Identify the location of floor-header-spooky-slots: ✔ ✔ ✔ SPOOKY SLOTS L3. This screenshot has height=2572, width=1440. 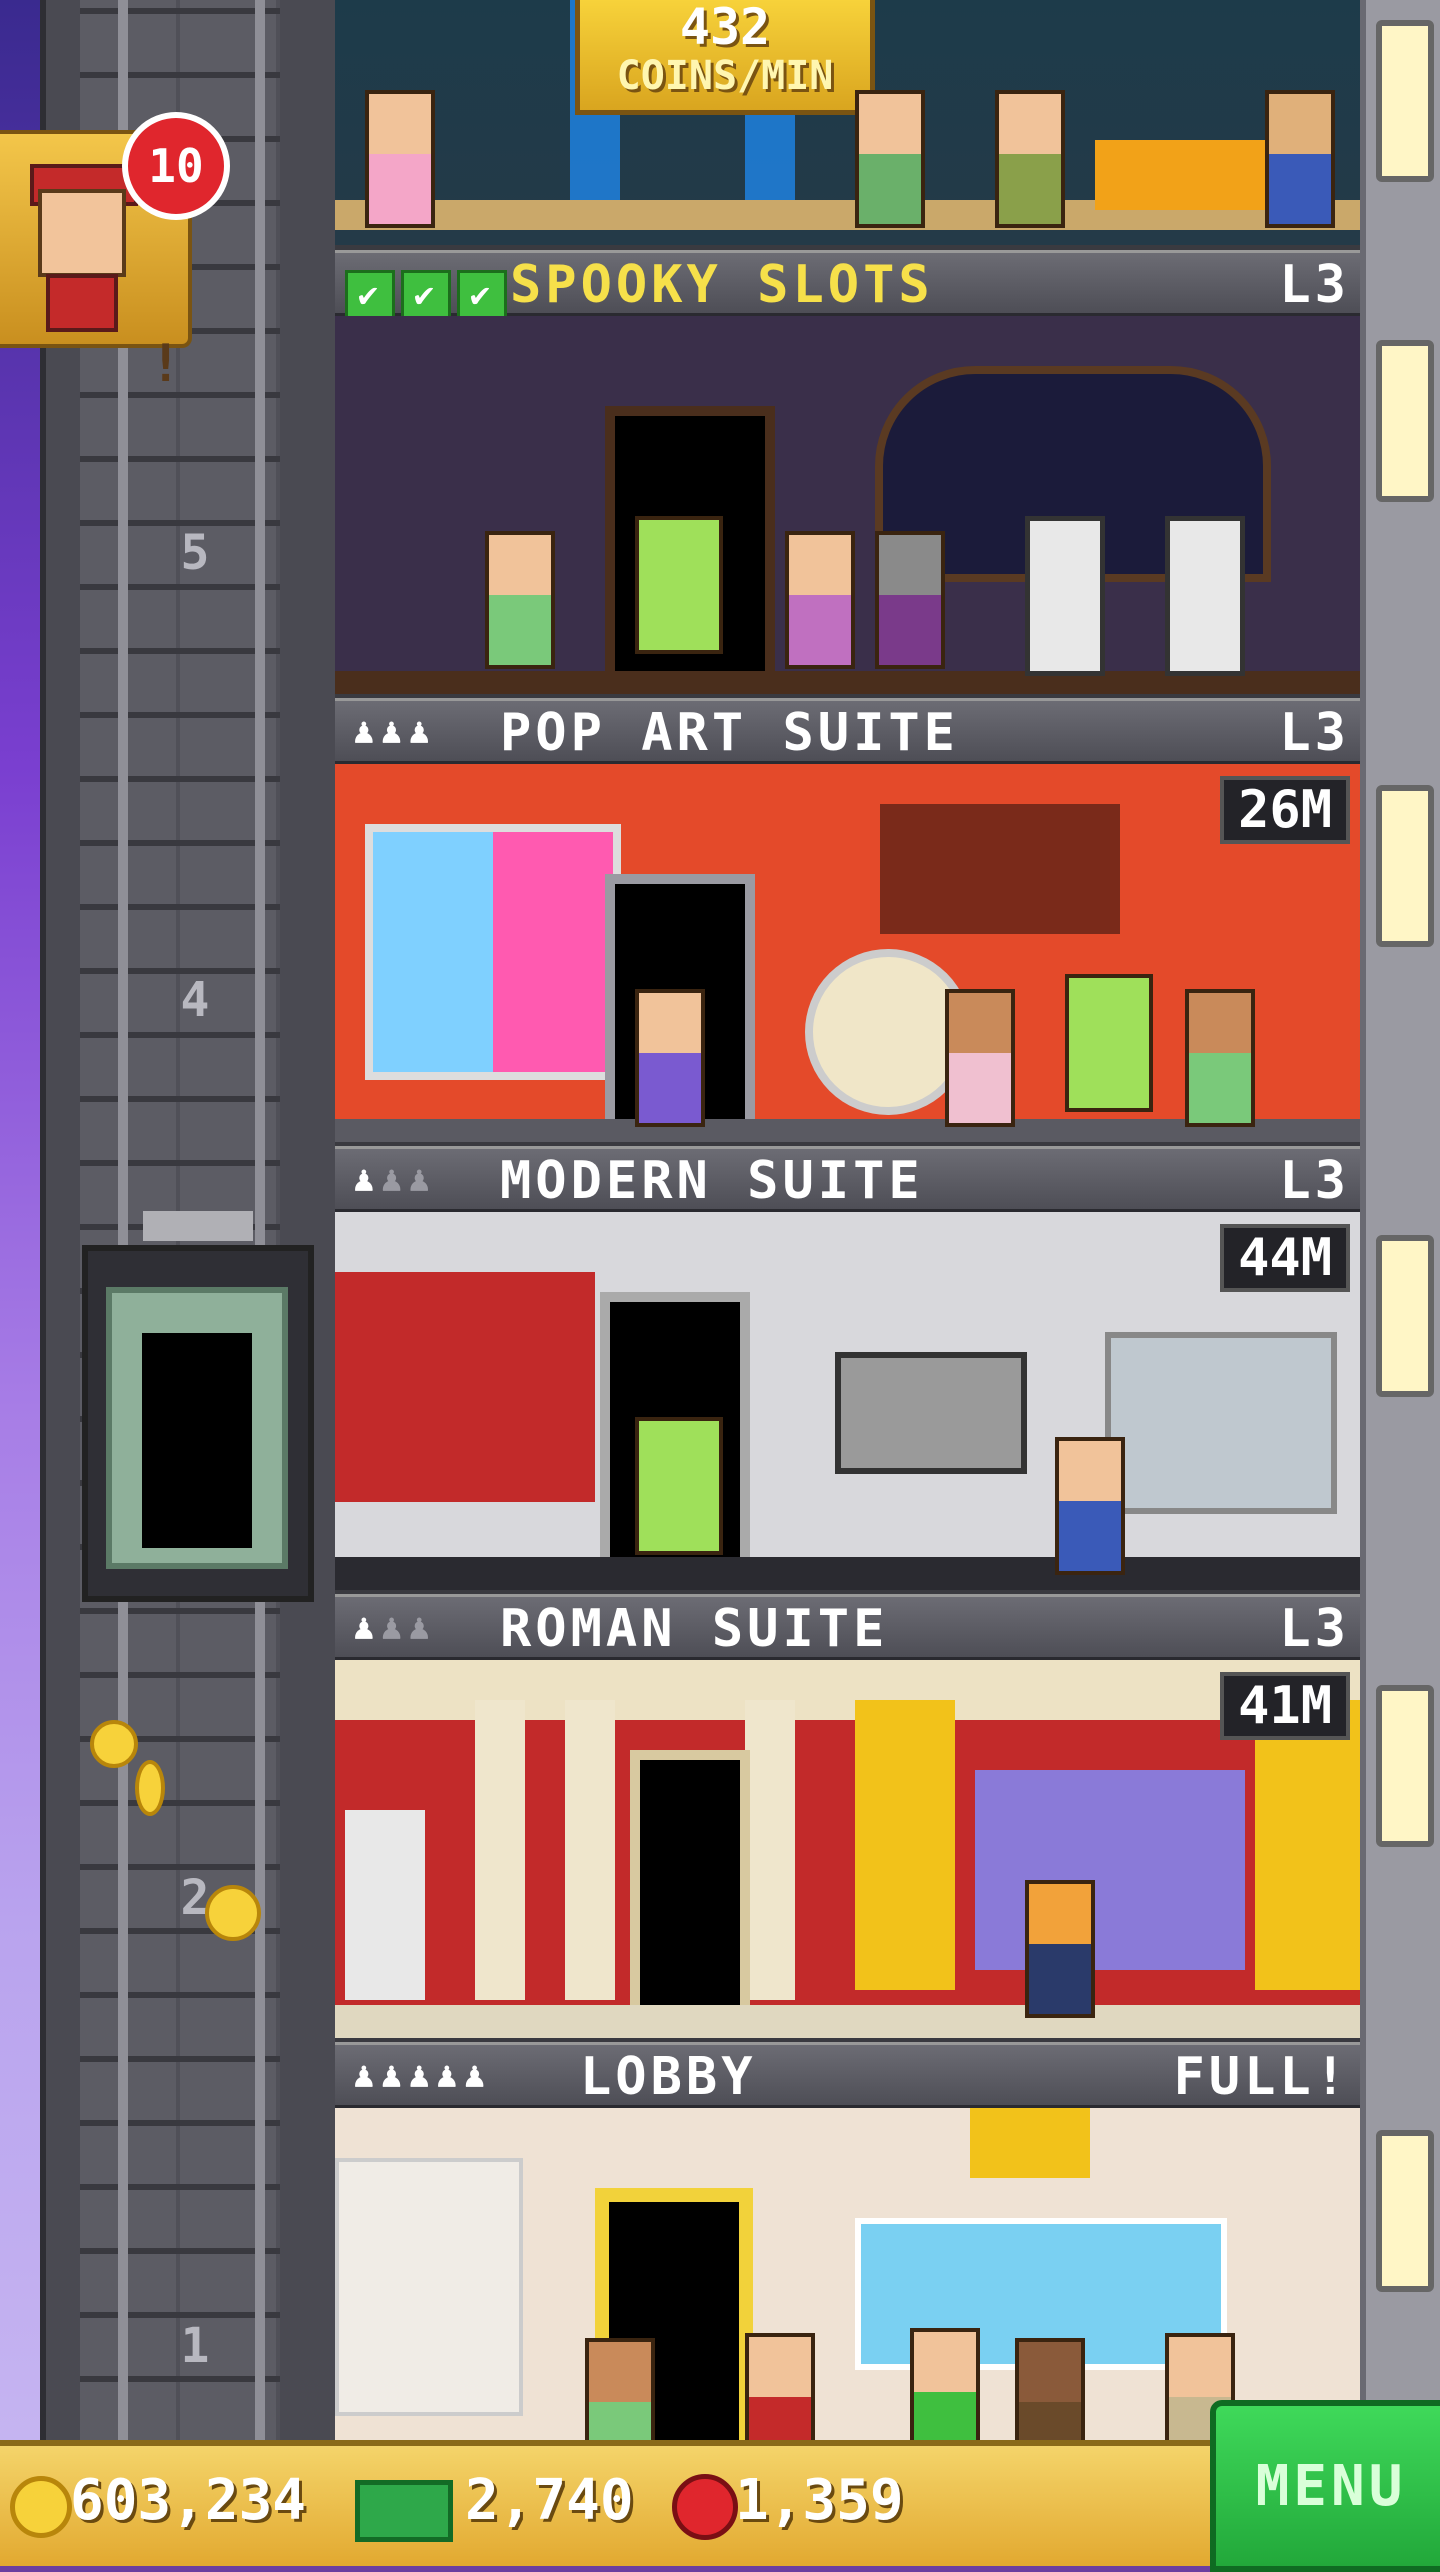
(847, 285).